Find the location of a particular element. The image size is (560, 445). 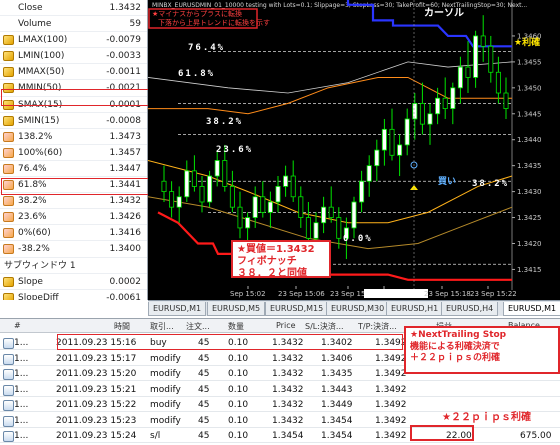

data-row-value: -0.0008 is located at coordinates (123, 120).